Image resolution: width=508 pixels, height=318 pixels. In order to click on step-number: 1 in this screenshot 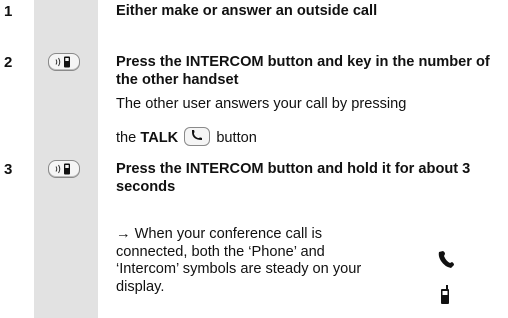, I will do `click(8, 11)`.